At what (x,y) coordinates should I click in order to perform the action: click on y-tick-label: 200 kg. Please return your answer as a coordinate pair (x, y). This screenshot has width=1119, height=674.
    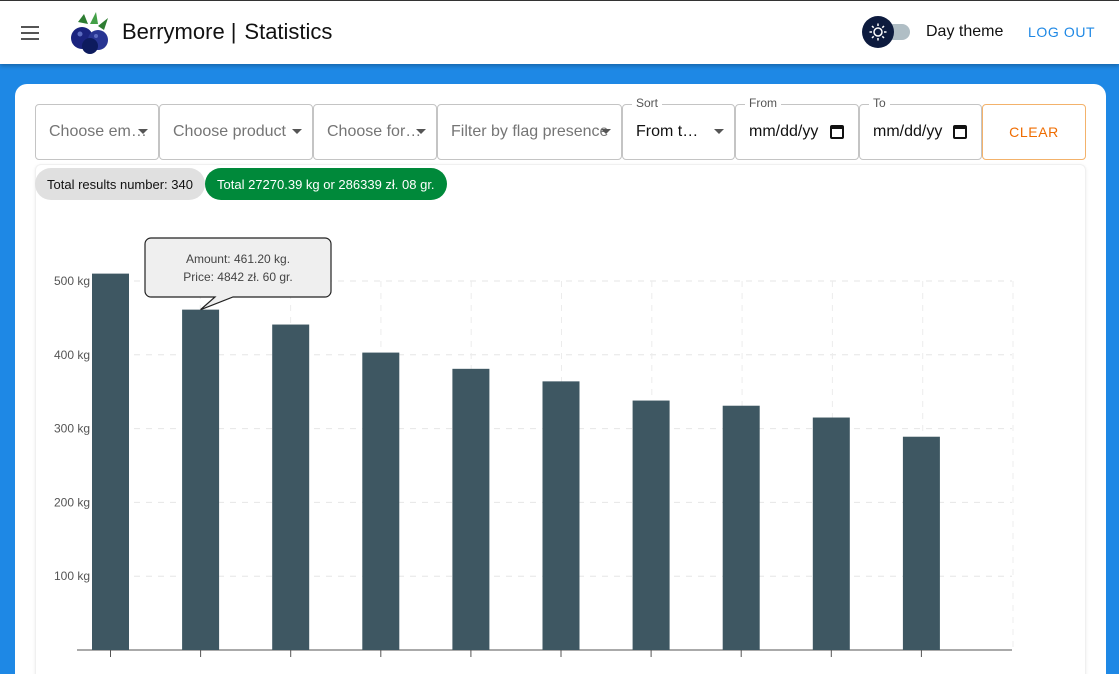
    Looking at the image, I should click on (72, 502).